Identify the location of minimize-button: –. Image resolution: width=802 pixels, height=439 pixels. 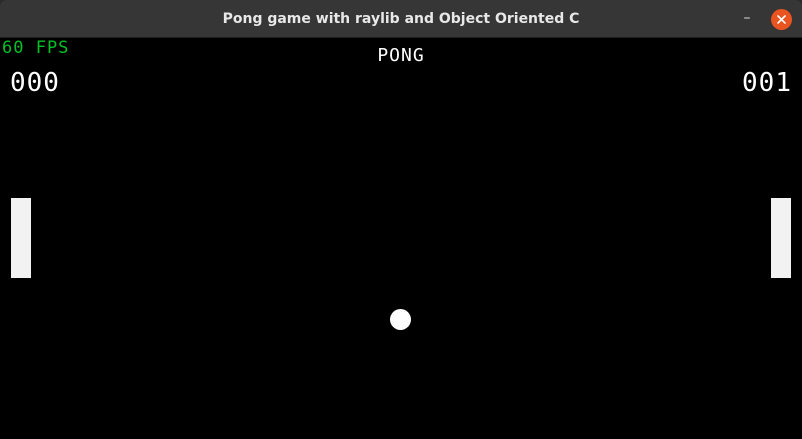
(747, 20).